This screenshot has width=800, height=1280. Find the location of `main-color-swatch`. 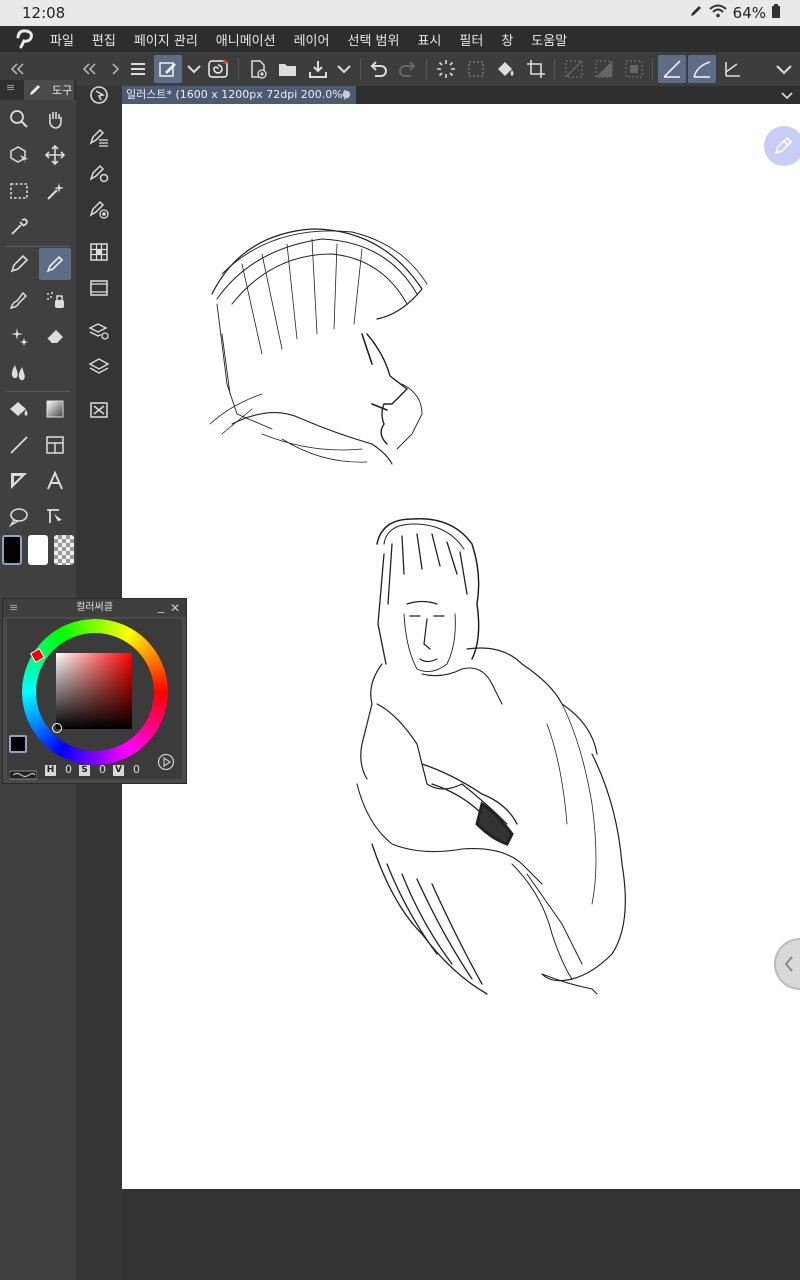

main-color-swatch is located at coordinates (12, 550).